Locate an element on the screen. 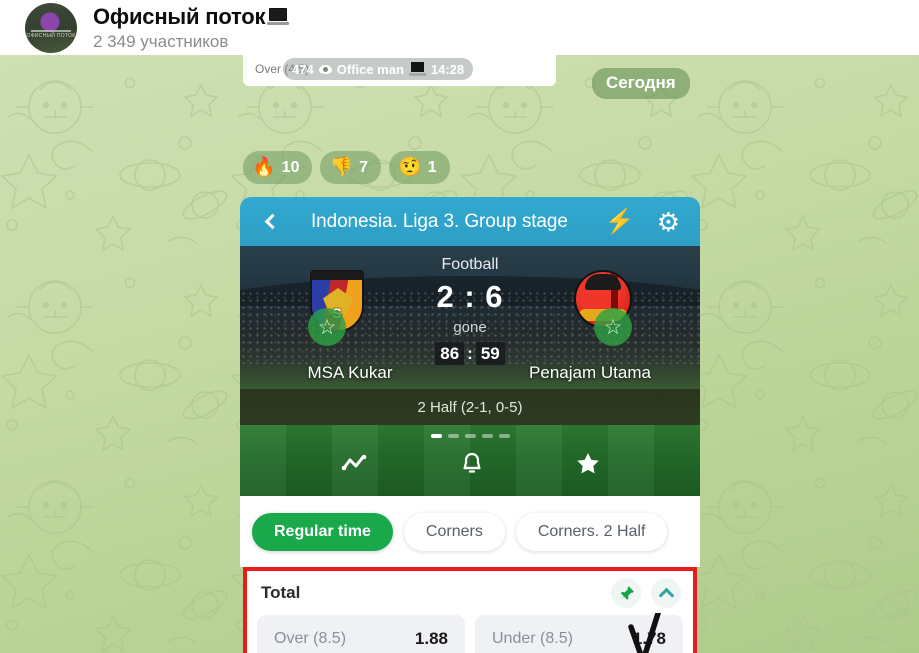  raised-eyebrow-reaction-count: 1 is located at coordinates (432, 167).